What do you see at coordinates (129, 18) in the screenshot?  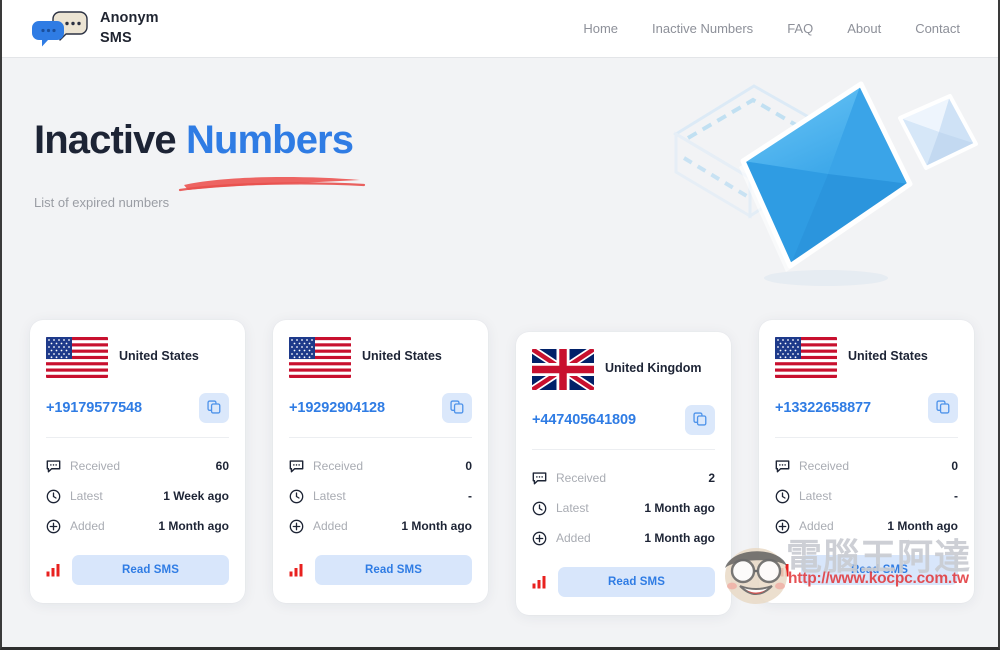 I see `brand-name-line1: Anonym` at bounding box center [129, 18].